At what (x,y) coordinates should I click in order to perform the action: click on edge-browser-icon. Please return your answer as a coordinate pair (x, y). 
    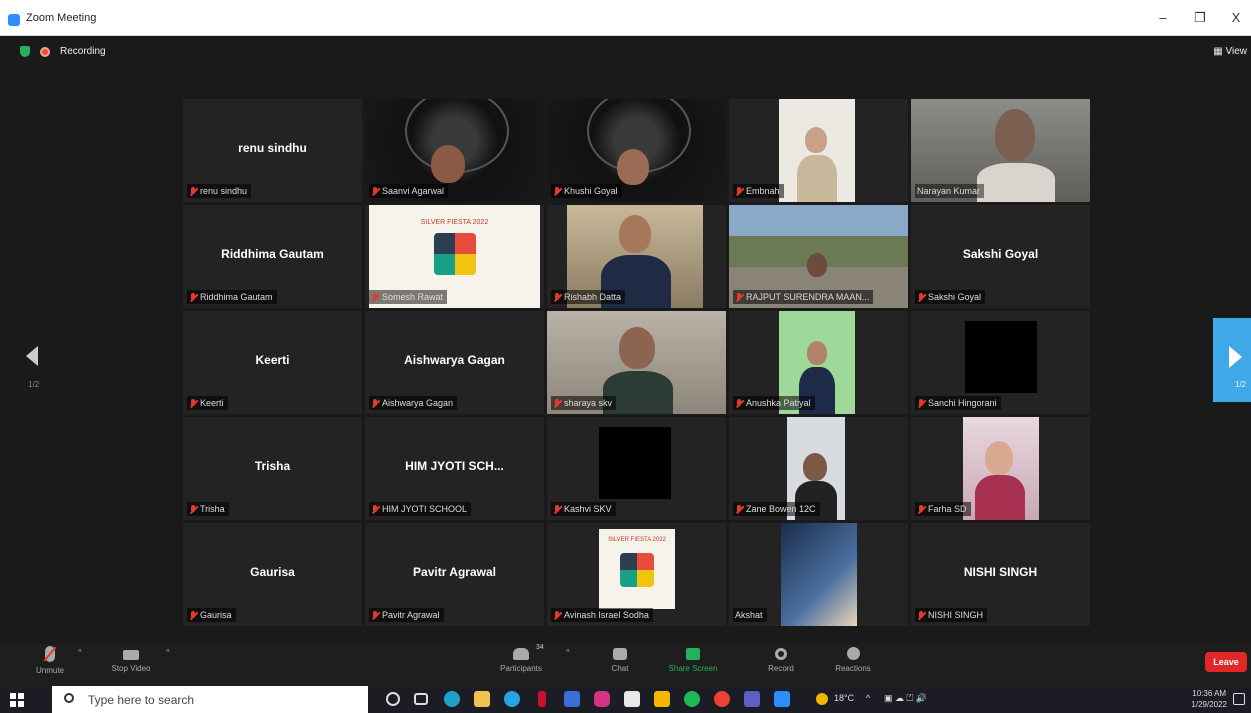
    Looking at the image, I should click on (452, 699).